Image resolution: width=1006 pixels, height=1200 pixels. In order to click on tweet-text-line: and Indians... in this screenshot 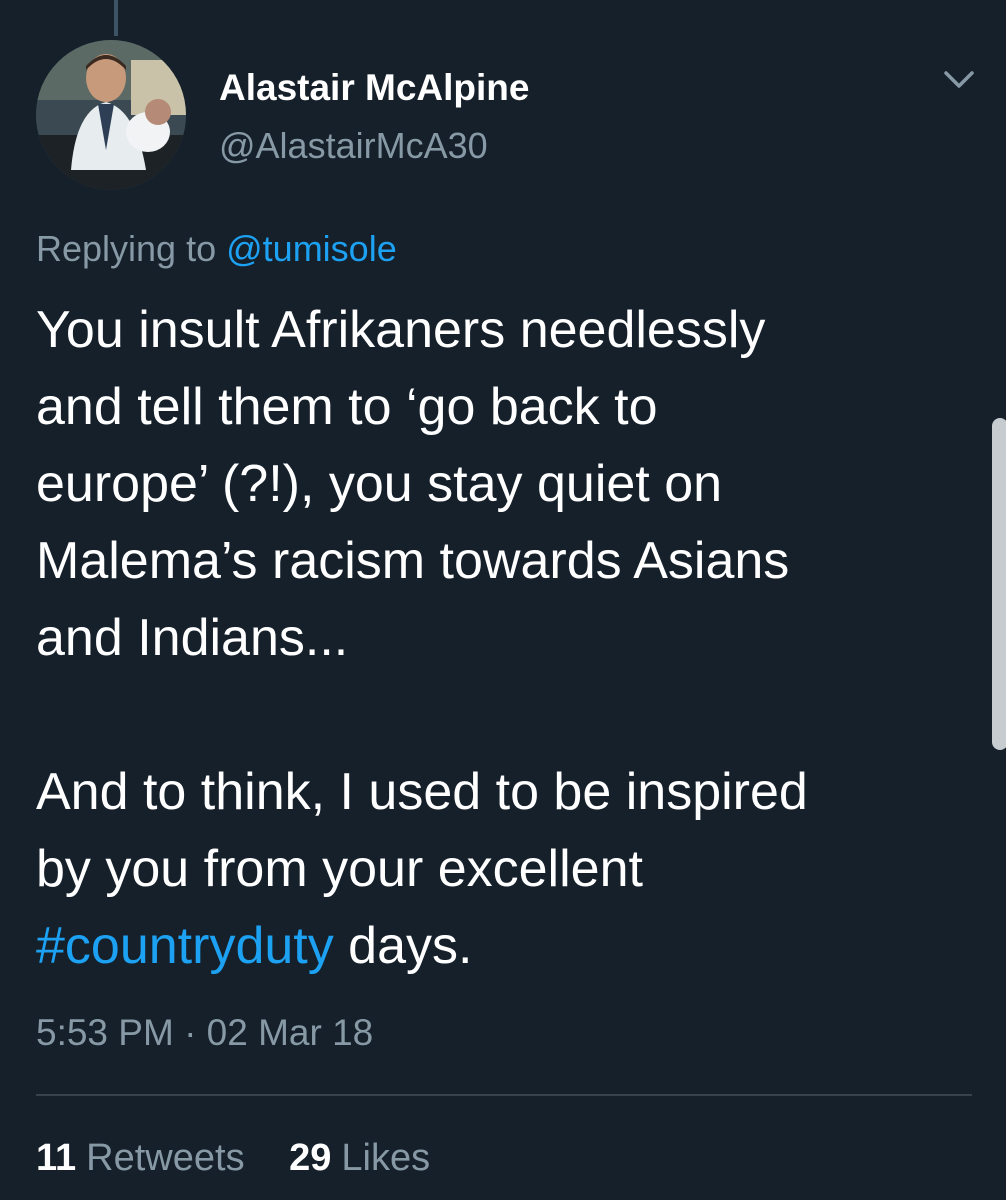, I will do `click(192, 638)`.